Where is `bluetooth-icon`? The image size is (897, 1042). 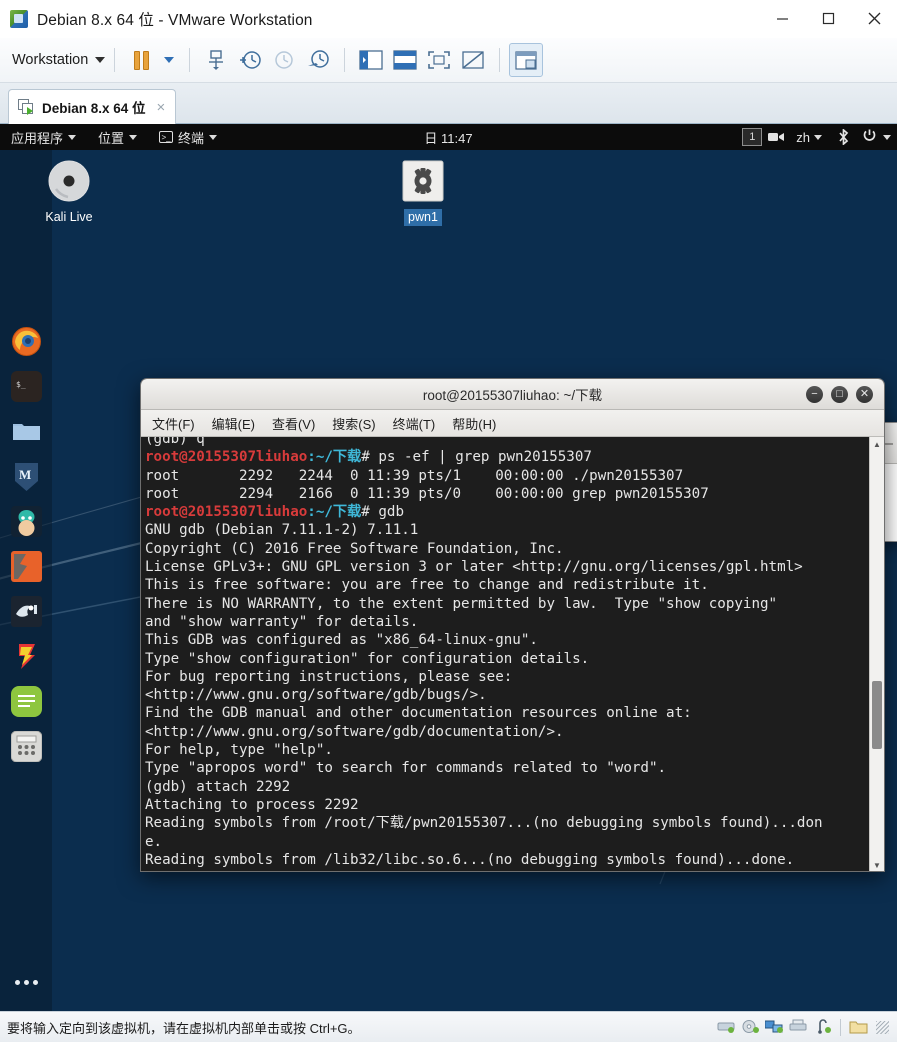
bluetooth-icon is located at coordinates (843, 137).